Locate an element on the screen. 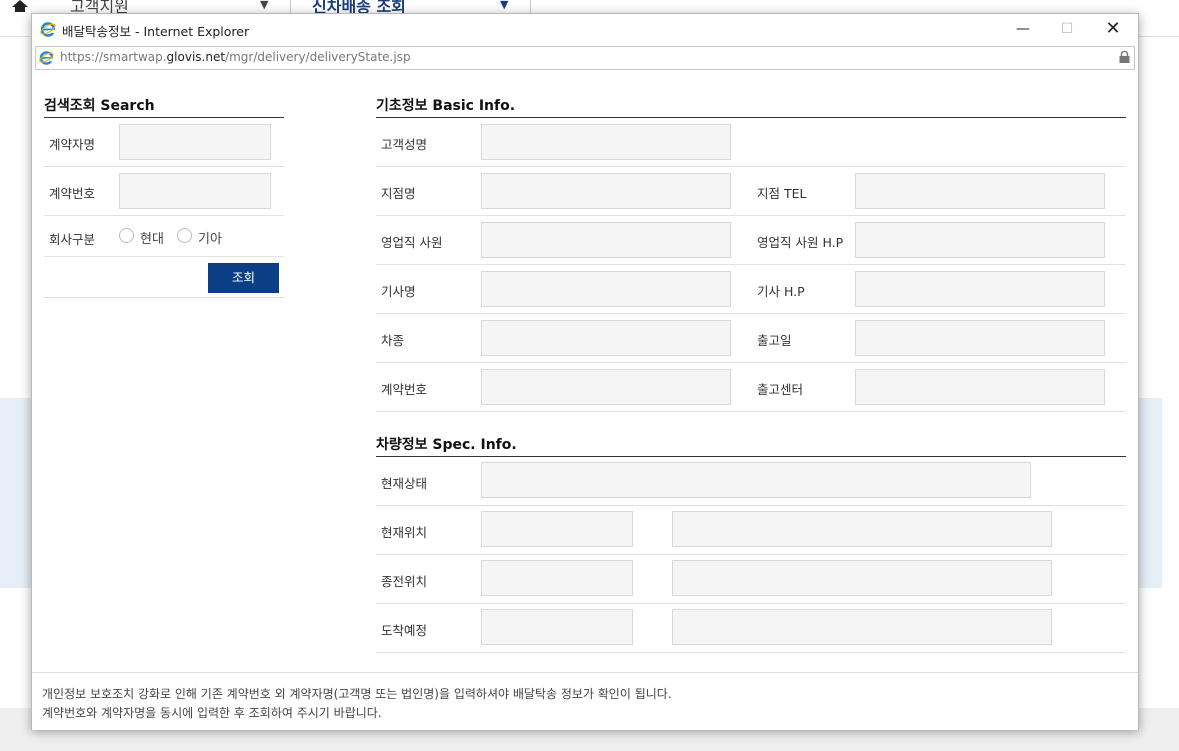 The height and width of the screenshot is (751, 1179). basic-info-title: 기초정보 Basic Info. is located at coordinates (446, 106).